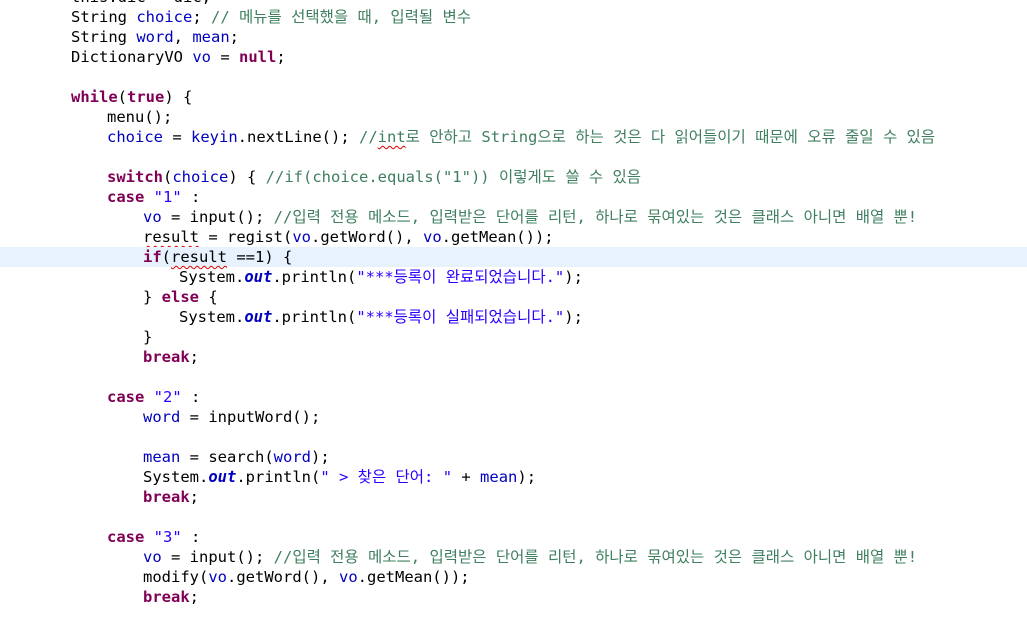  What do you see at coordinates (367, 237) in the screenshot?
I see `code-token: .getWord(),` at bounding box center [367, 237].